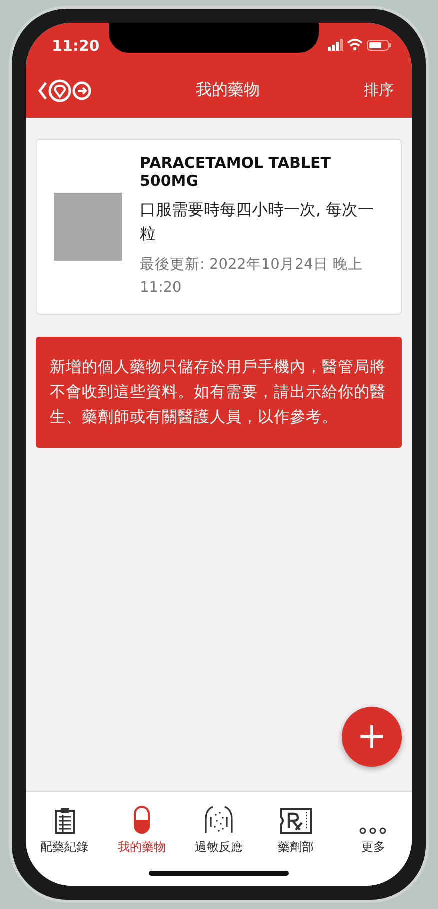 This screenshot has height=909, width=438. I want to click on add-button: +, so click(372, 737).